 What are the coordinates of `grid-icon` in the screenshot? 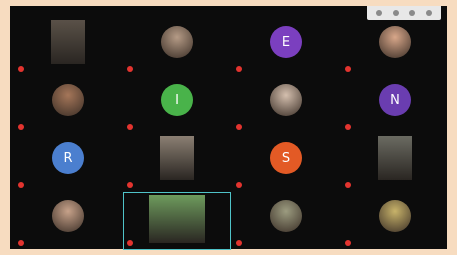 It's located at (379, 13).